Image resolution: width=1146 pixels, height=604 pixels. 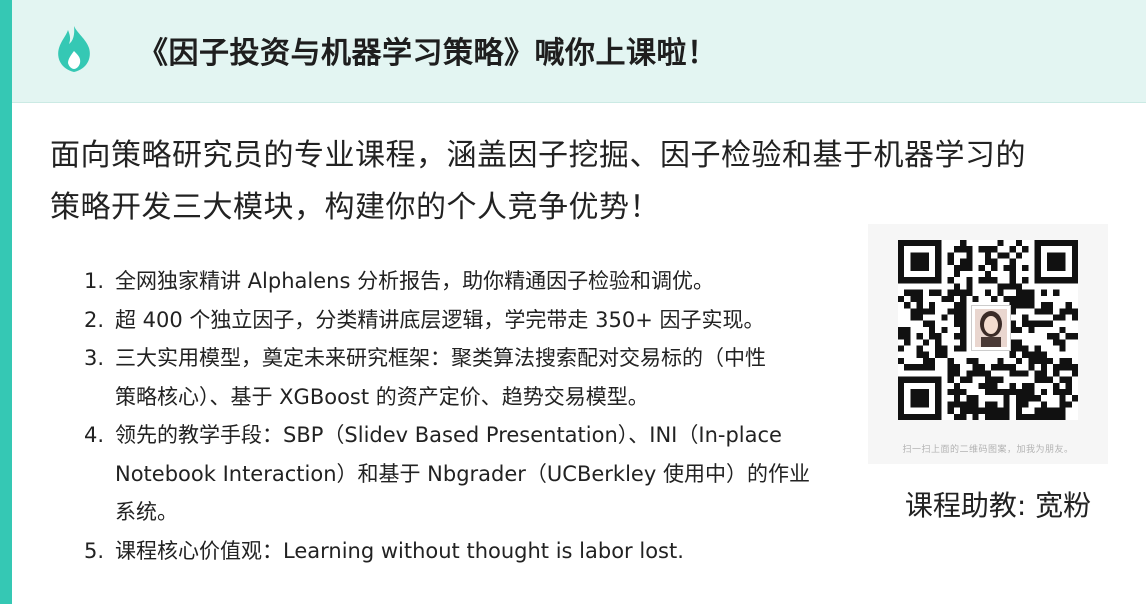 I want to click on feature-number: 5., so click(x=94, y=550).